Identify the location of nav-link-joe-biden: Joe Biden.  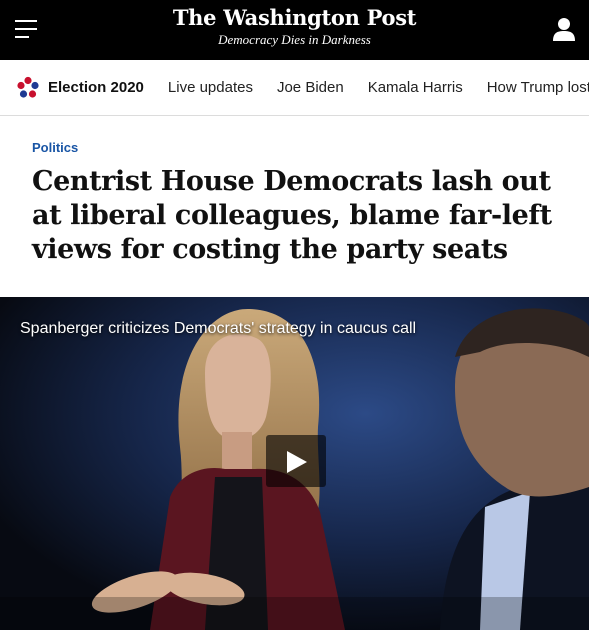
(310, 87).